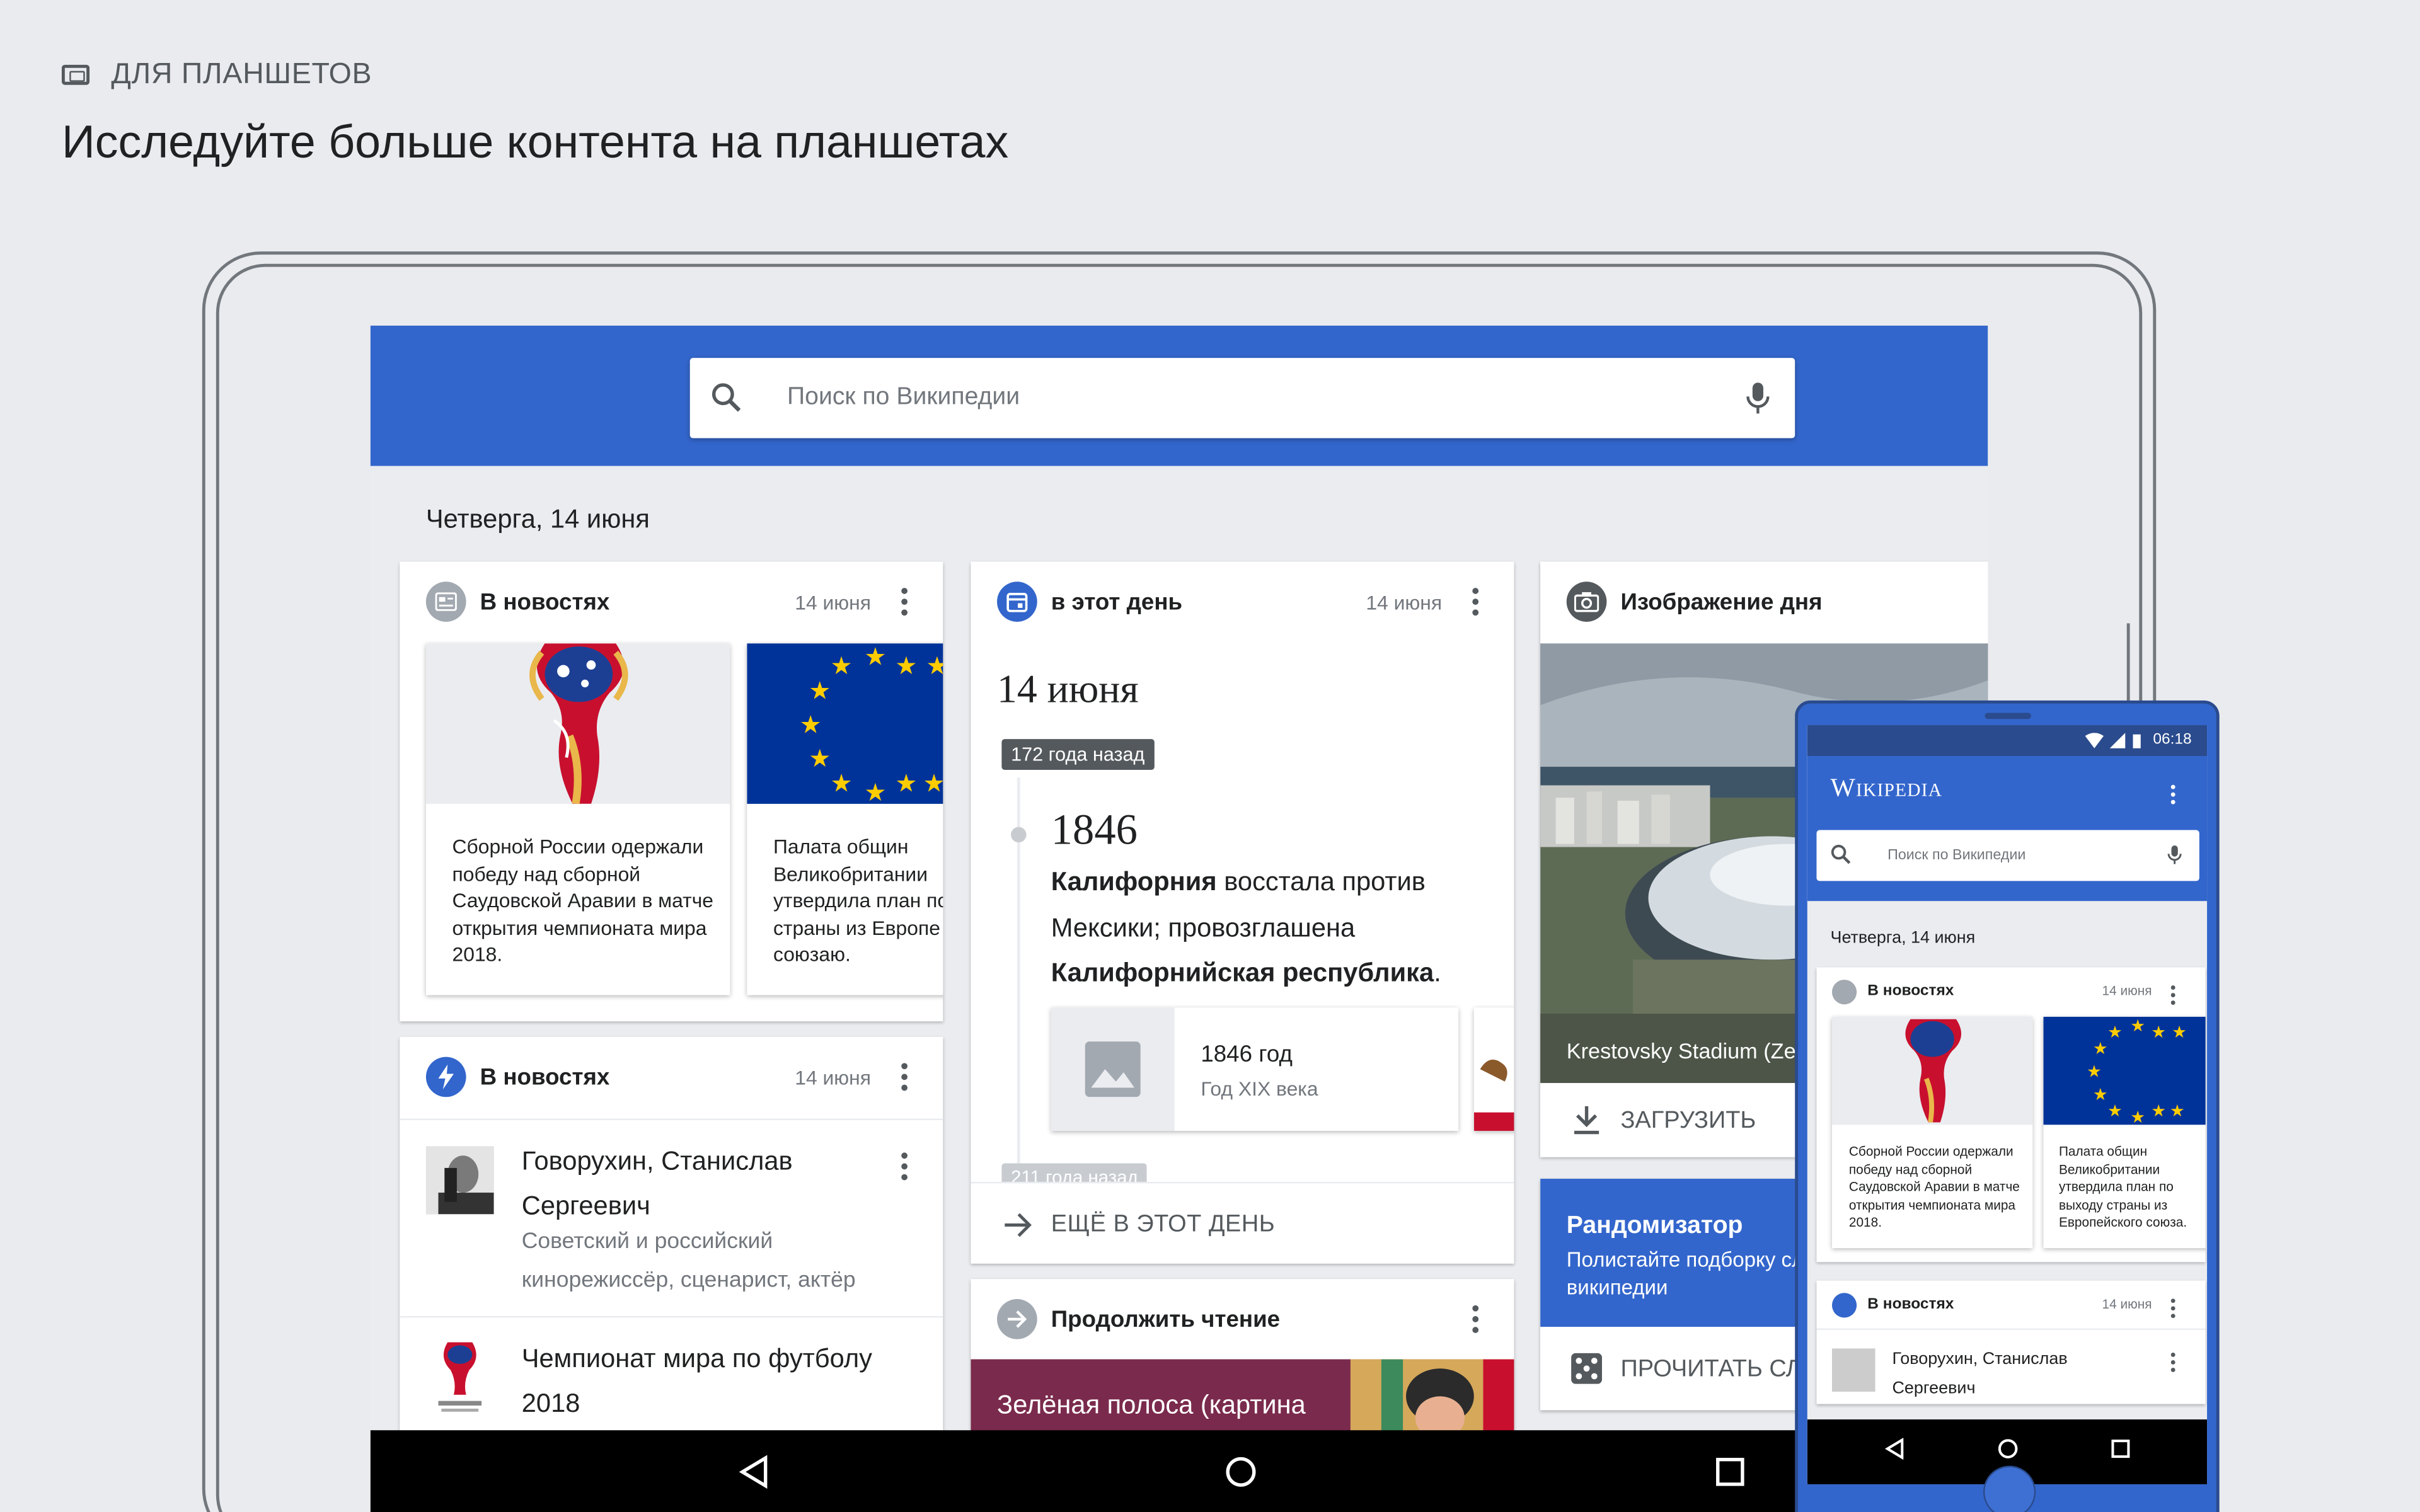 The image size is (2420, 1512). I want to click on microphone-icon, so click(1758, 397).